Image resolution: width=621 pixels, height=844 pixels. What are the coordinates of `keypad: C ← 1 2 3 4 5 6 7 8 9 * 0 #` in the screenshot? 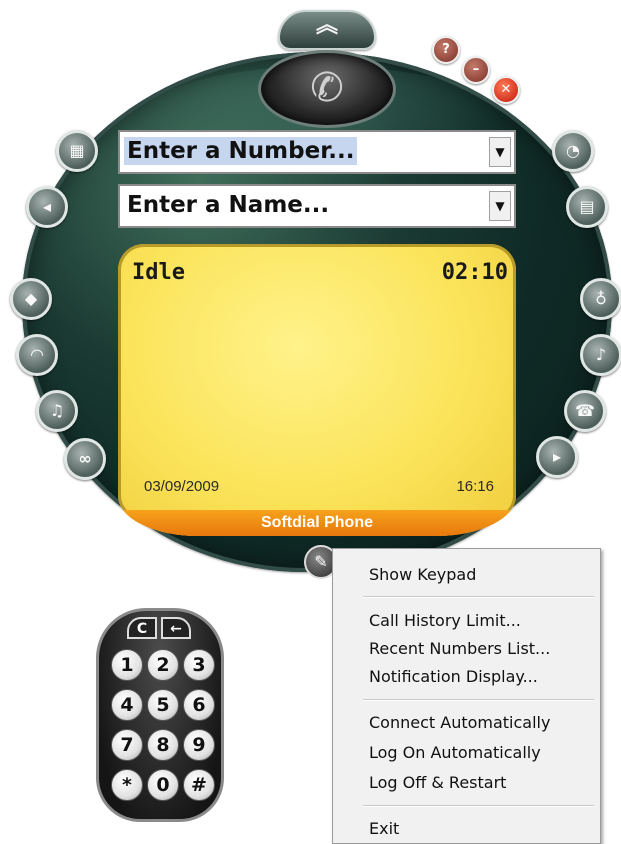 It's located at (160, 715).